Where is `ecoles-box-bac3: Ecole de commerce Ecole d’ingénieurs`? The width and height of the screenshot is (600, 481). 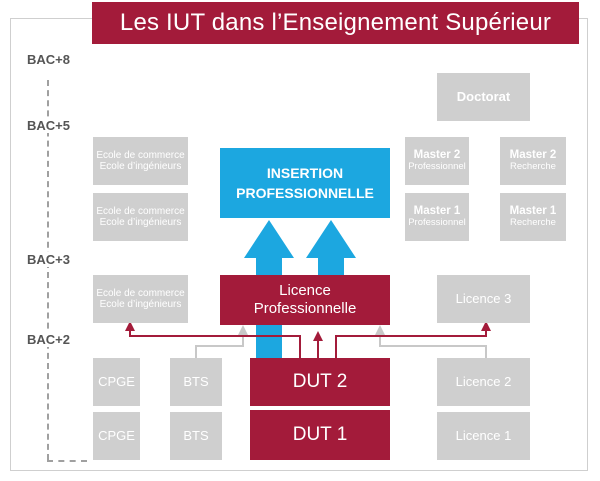 ecoles-box-bac3: Ecole de commerce Ecole d’ingénieurs is located at coordinates (140, 299).